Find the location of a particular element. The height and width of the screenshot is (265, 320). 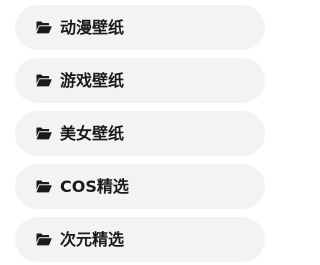

menu-item-label: 次元精选 is located at coordinates (92, 239).